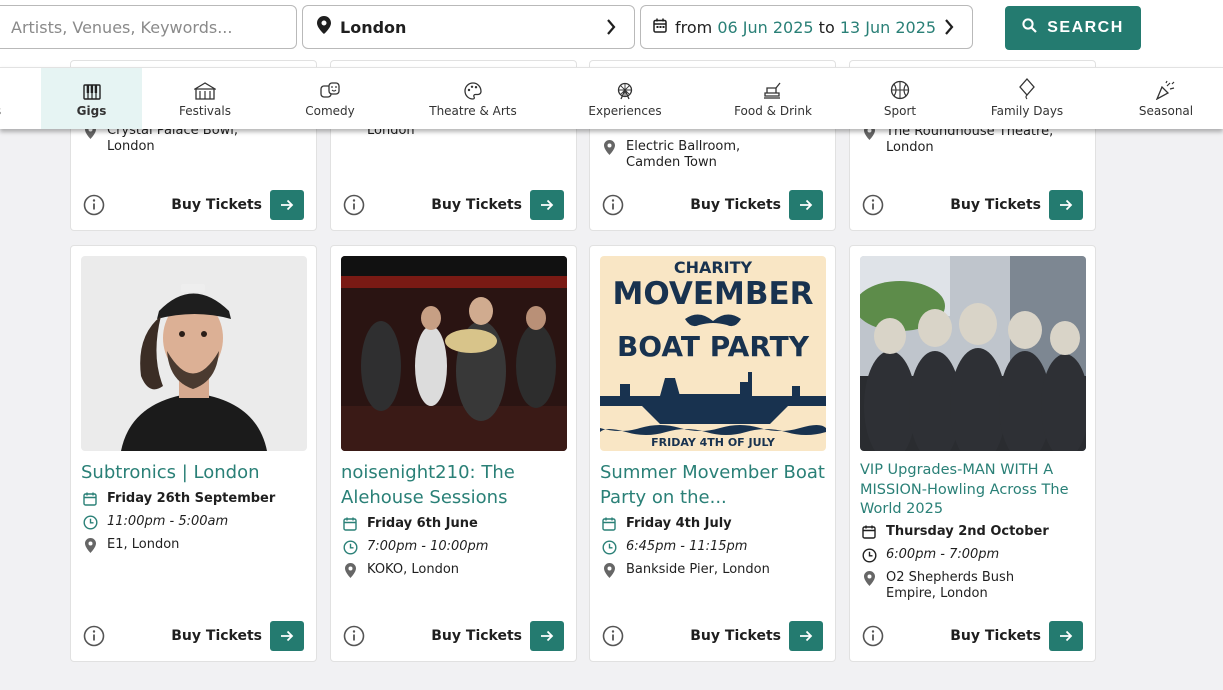  Describe the element at coordinates (625, 91) in the screenshot. I see `ferris-wheel-icon` at that location.